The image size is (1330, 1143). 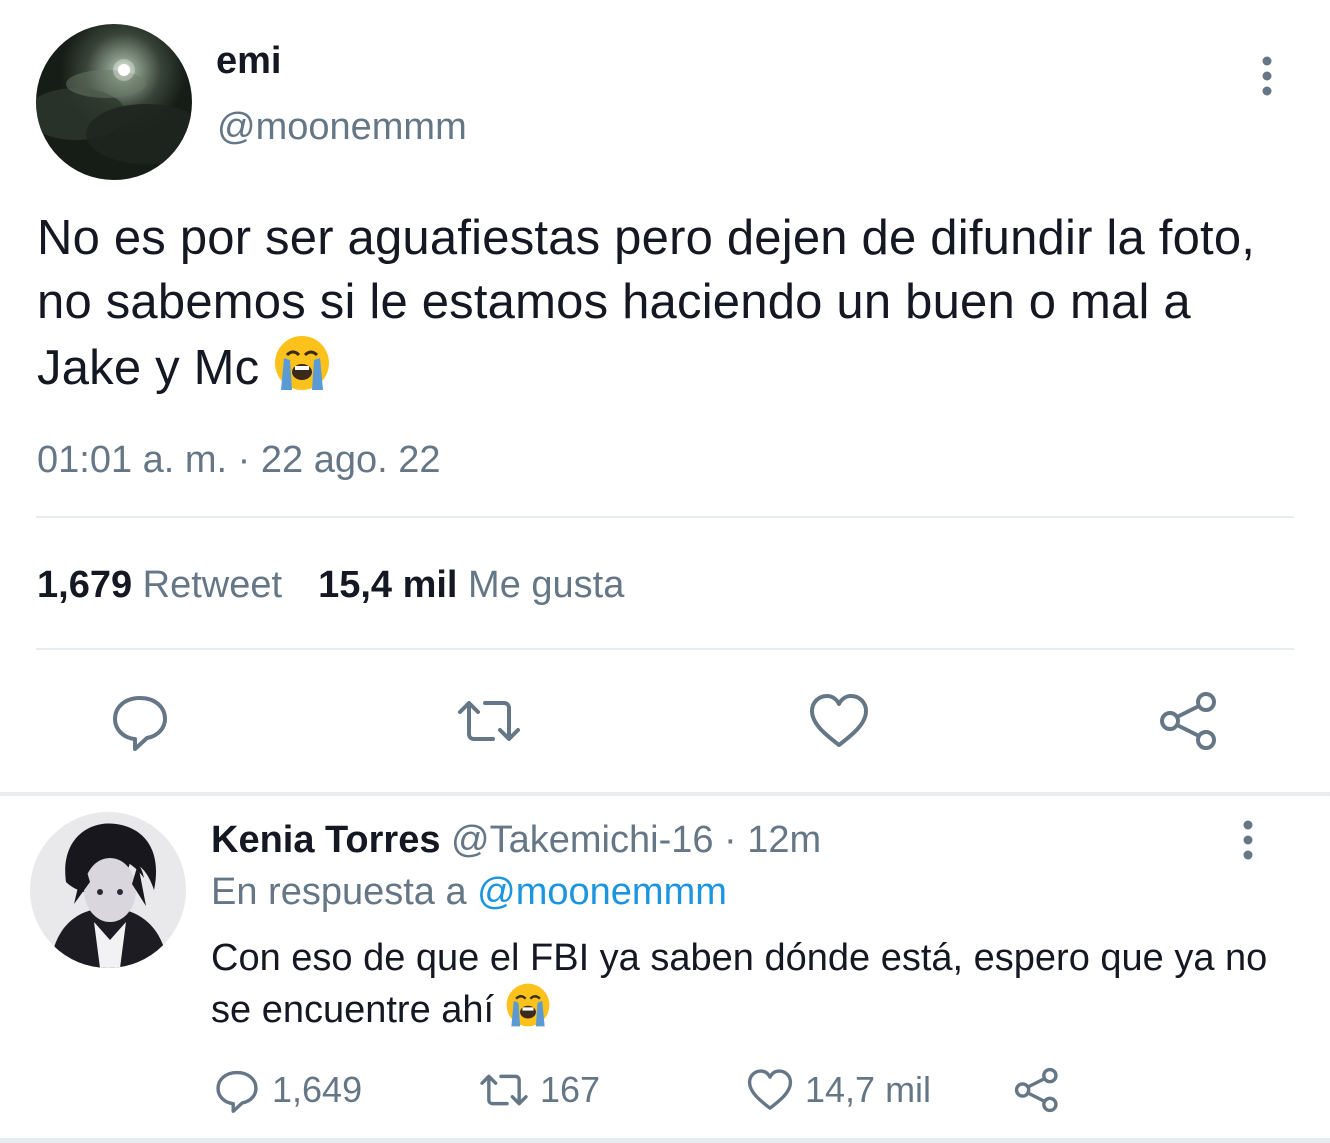 I want to click on tweet-stats: 1,679 Retweet 15,4 mil Me gusta, so click(x=330, y=585).